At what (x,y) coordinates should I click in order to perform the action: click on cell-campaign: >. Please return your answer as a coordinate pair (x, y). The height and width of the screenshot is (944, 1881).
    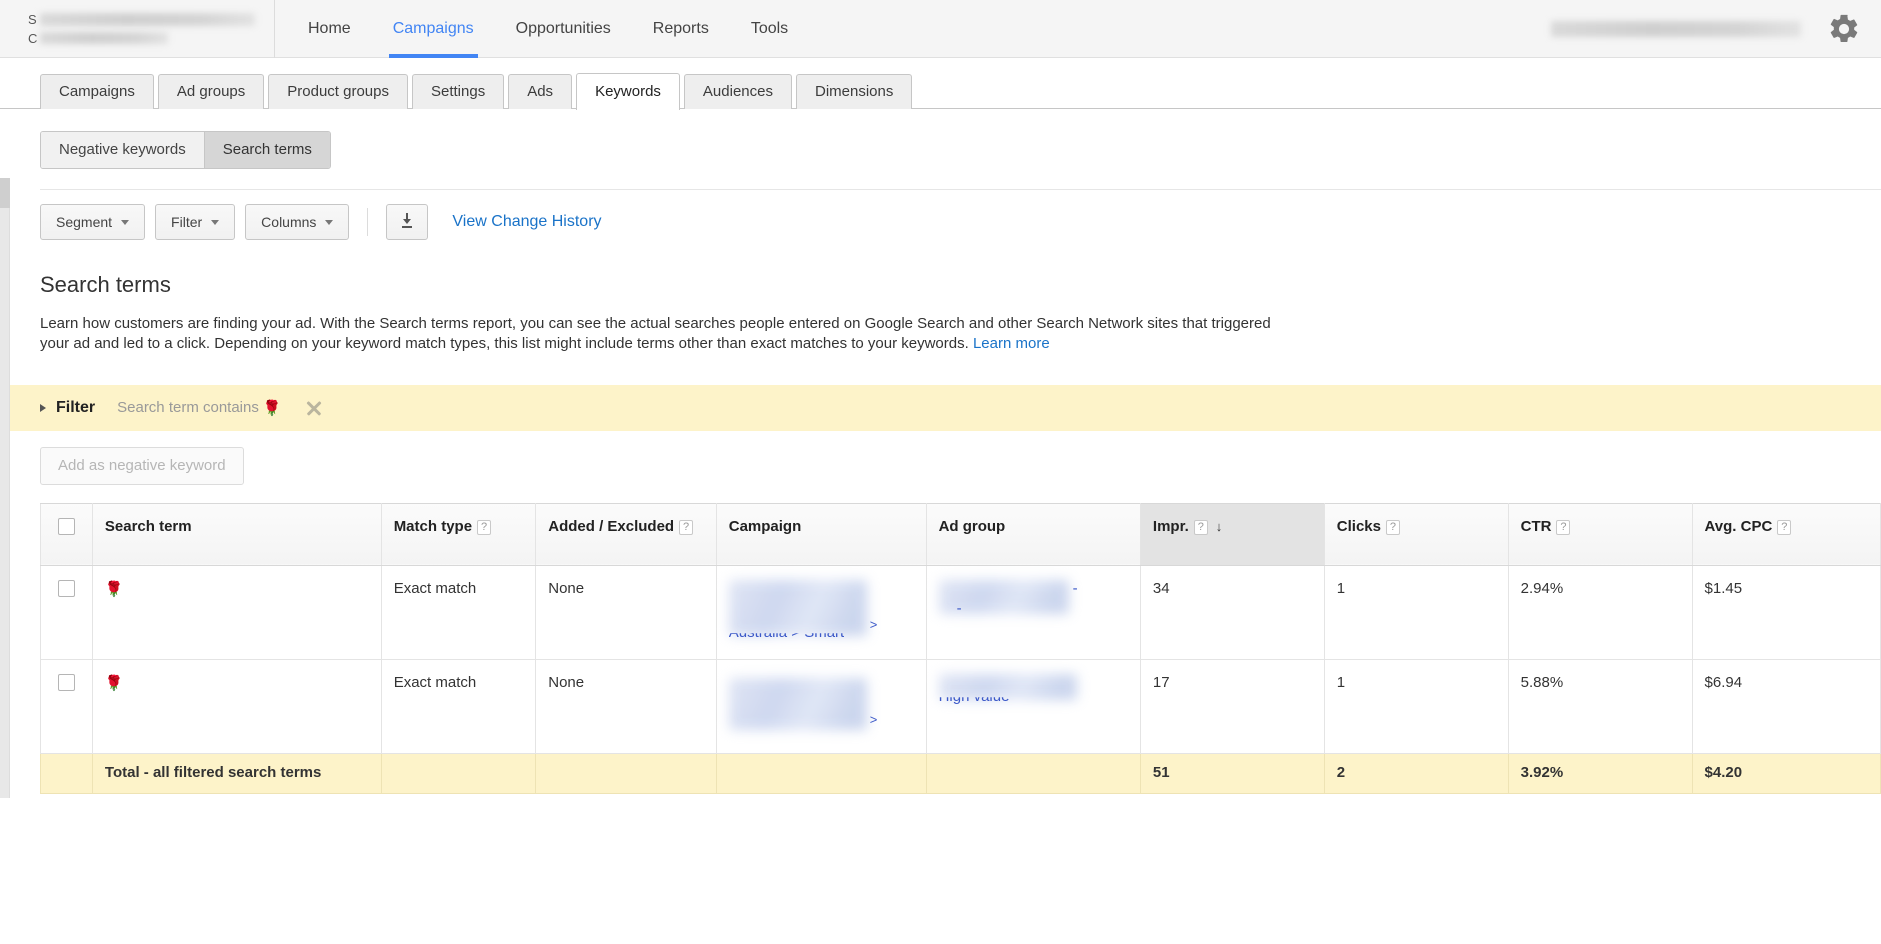
    Looking at the image, I should click on (821, 706).